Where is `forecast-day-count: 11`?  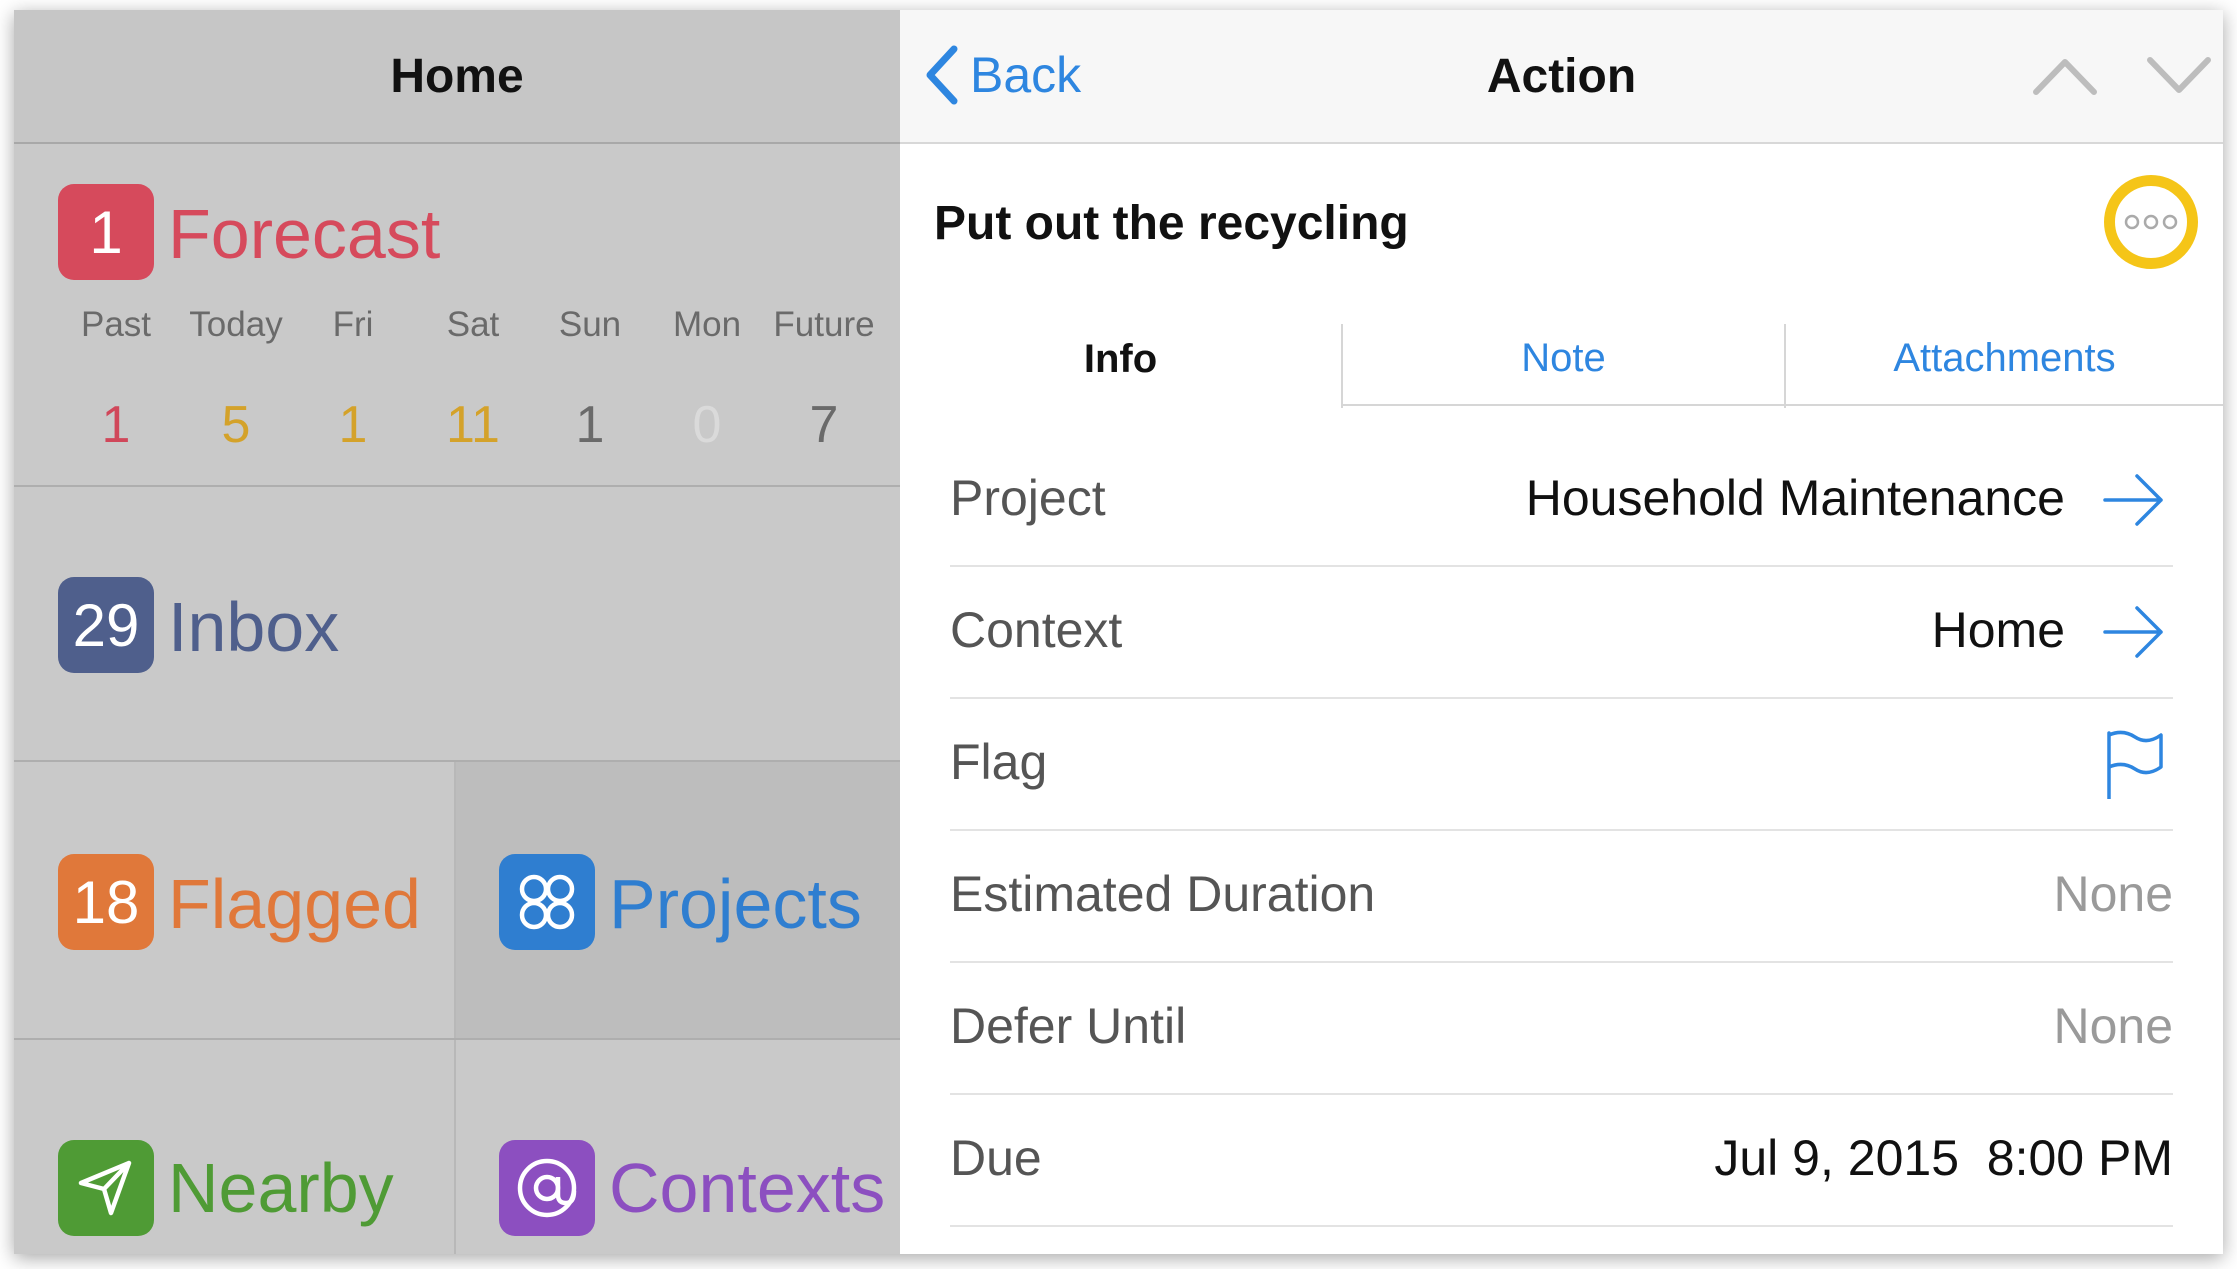
forecast-day-count: 11 is located at coordinates (473, 425).